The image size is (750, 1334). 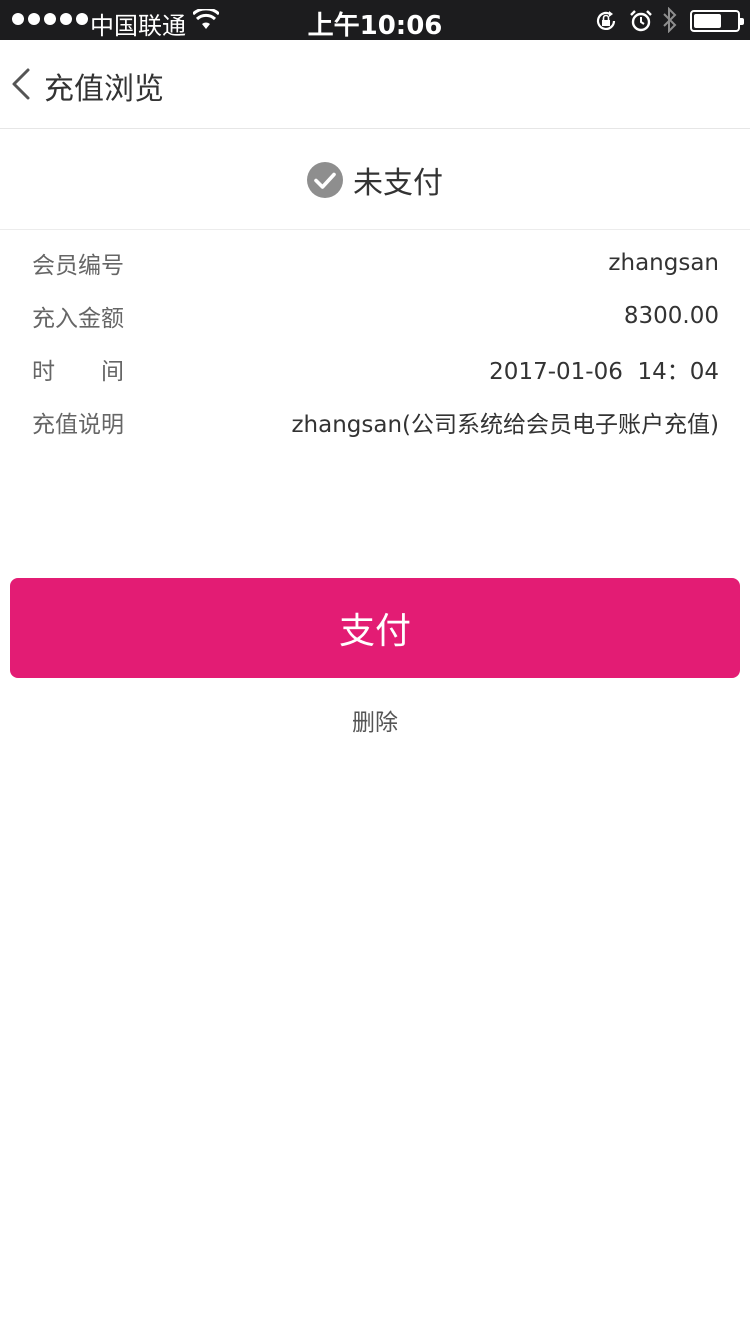 What do you see at coordinates (375, 628) in the screenshot?
I see `pay-button: 支付` at bounding box center [375, 628].